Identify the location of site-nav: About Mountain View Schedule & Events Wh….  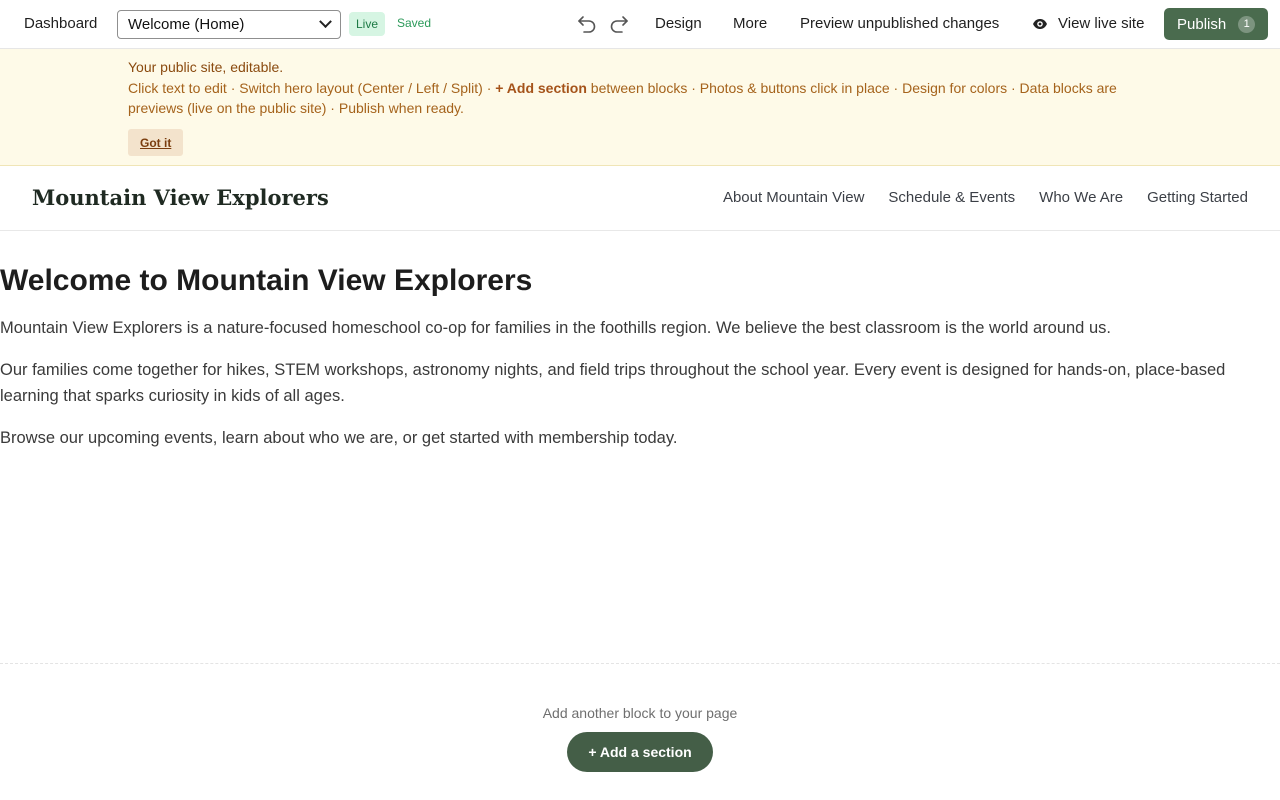
(985, 197).